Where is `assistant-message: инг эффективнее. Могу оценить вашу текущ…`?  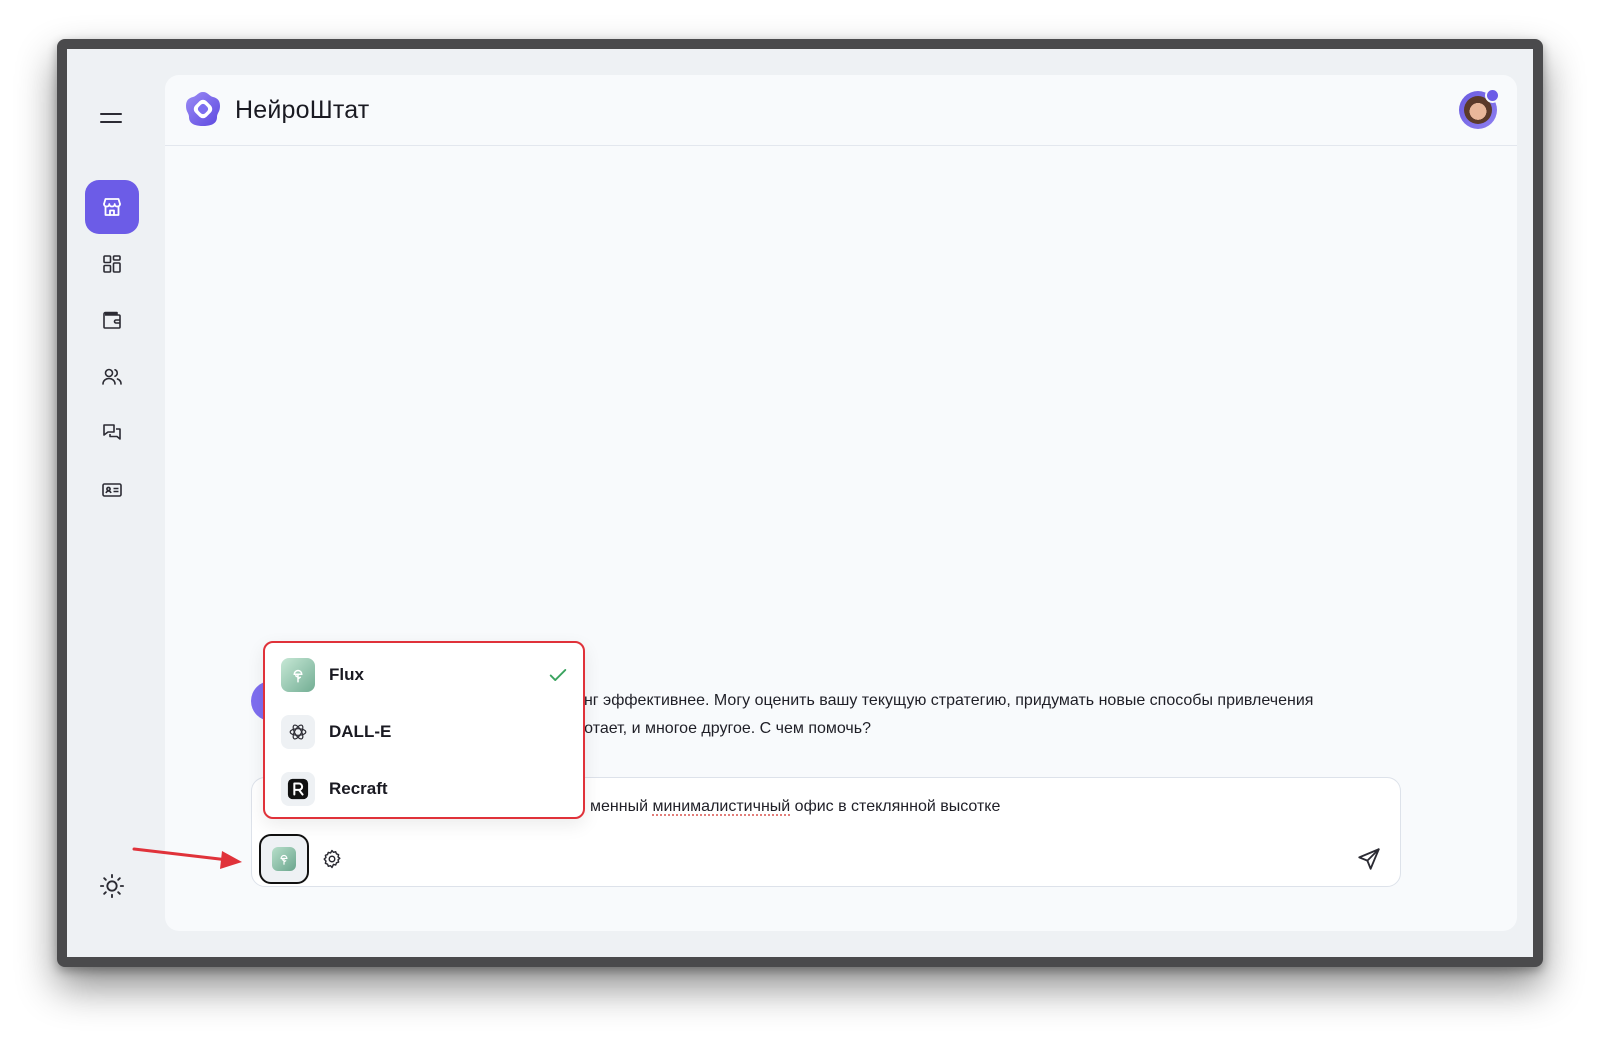
assistant-message: инг эффективнее. Могу оценить вашу текущ… is located at coordinates (1000, 715).